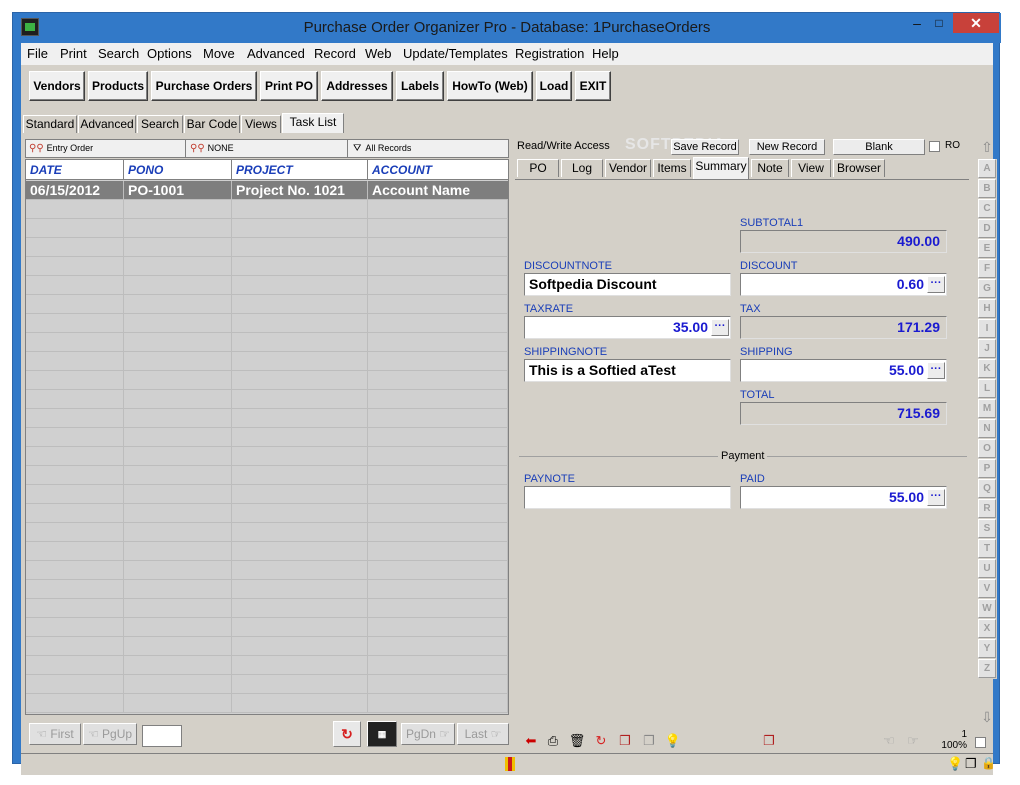 The width and height of the screenshot is (1020, 785). Describe the element at coordinates (889, 741) in the screenshot. I see `hand-left-icon: ☜` at that location.